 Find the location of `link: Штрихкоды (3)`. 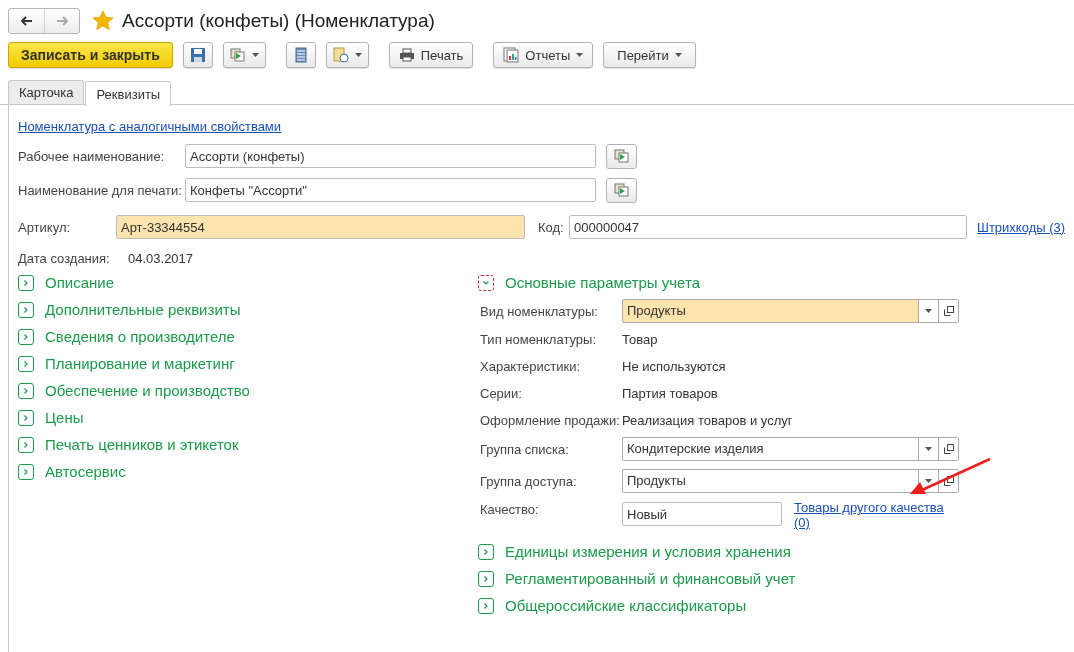

link: Штрихкоды (3) is located at coordinates (1021, 227).